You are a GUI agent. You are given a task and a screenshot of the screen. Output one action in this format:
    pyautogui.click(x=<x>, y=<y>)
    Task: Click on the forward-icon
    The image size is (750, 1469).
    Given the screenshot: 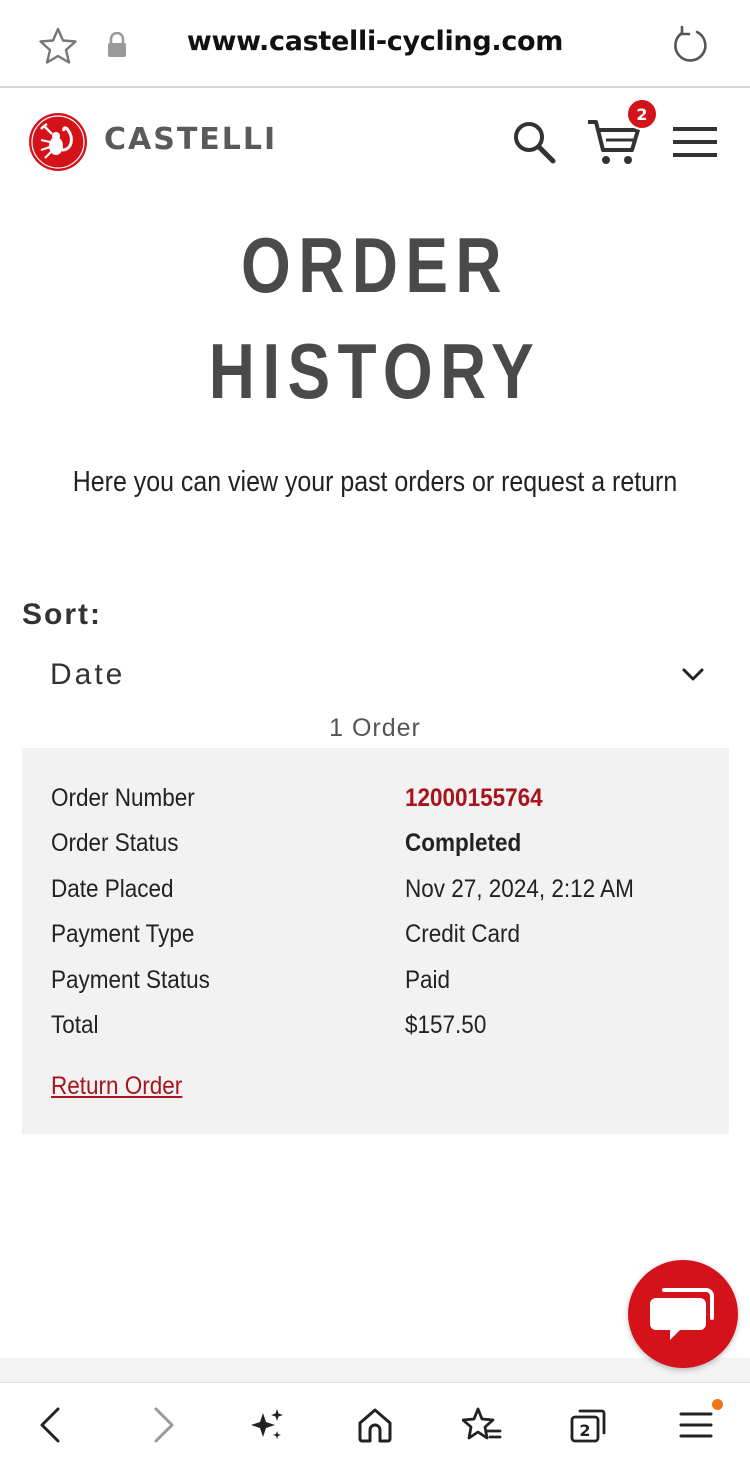 What is the action you would take?
    pyautogui.click(x=162, y=1425)
    